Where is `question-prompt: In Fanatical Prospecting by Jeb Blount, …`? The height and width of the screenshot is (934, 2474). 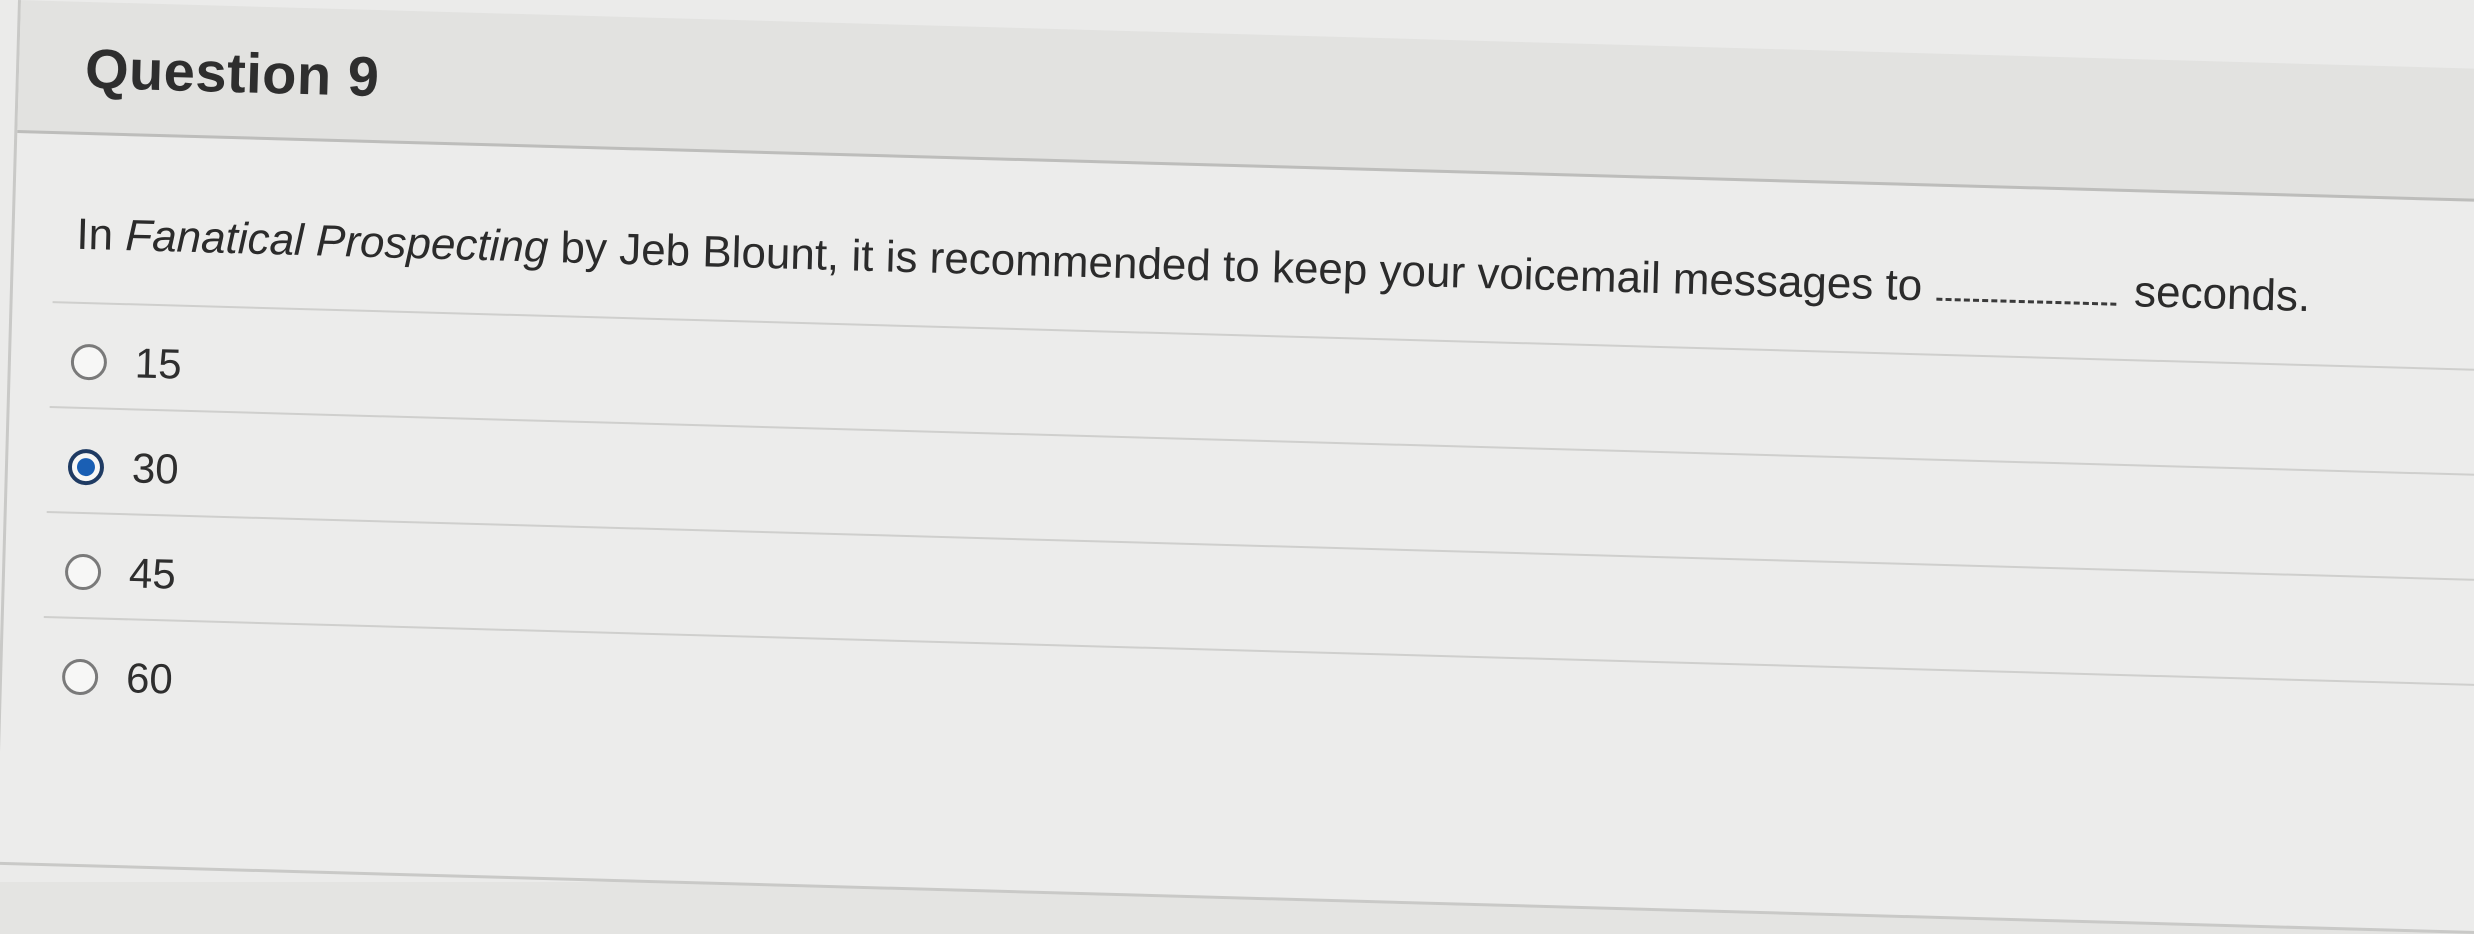
question-prompt: In Fanatical Prospecting by Jeb Blount, … is located at coordinates (1266, 268).